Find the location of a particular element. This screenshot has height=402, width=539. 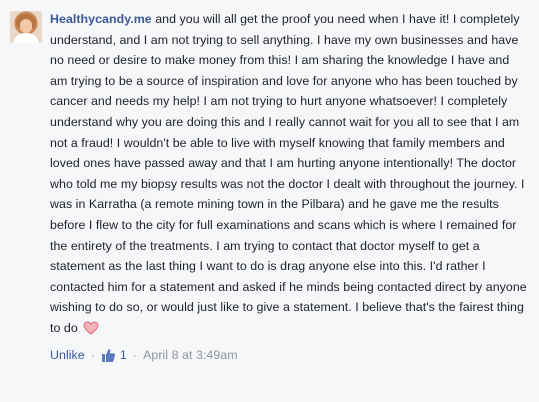

avatar-shoulders is located at coordinates (26, 38).